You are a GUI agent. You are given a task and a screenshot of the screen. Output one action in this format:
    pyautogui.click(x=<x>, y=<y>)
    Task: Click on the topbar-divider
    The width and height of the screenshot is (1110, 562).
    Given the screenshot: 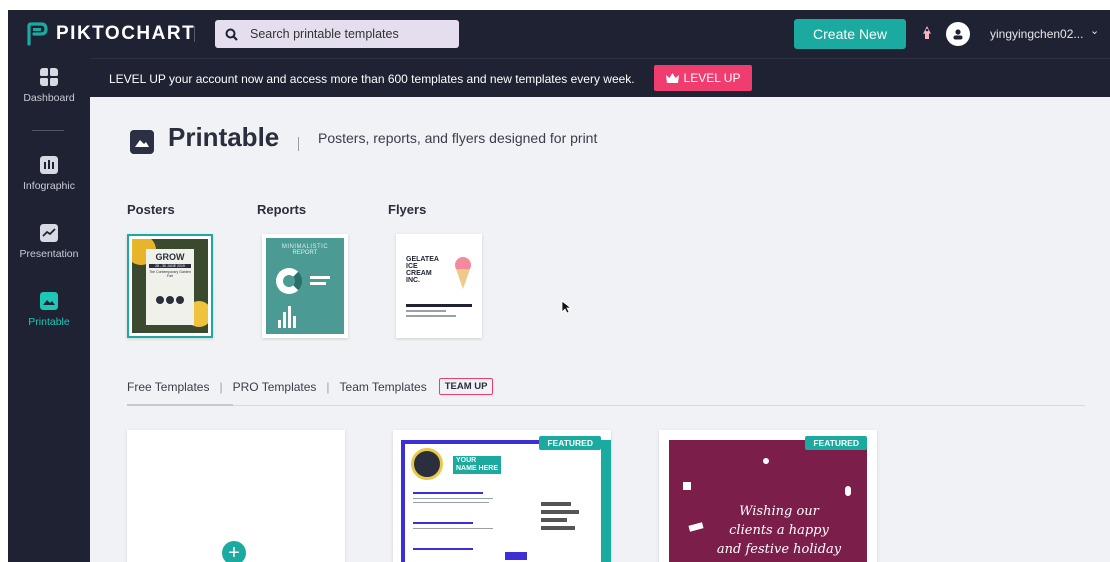 What is the action you would take?
    pyautogui.click(x=194, y=34)
    